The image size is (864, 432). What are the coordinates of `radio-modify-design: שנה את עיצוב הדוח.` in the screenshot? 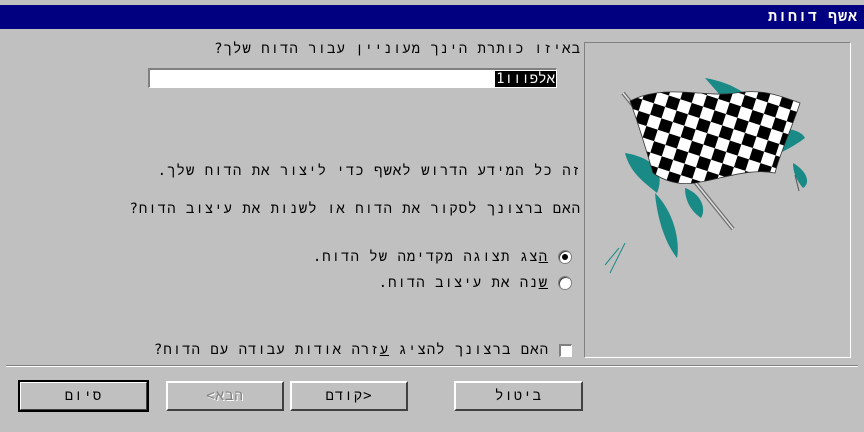 It's located at (475, 283).